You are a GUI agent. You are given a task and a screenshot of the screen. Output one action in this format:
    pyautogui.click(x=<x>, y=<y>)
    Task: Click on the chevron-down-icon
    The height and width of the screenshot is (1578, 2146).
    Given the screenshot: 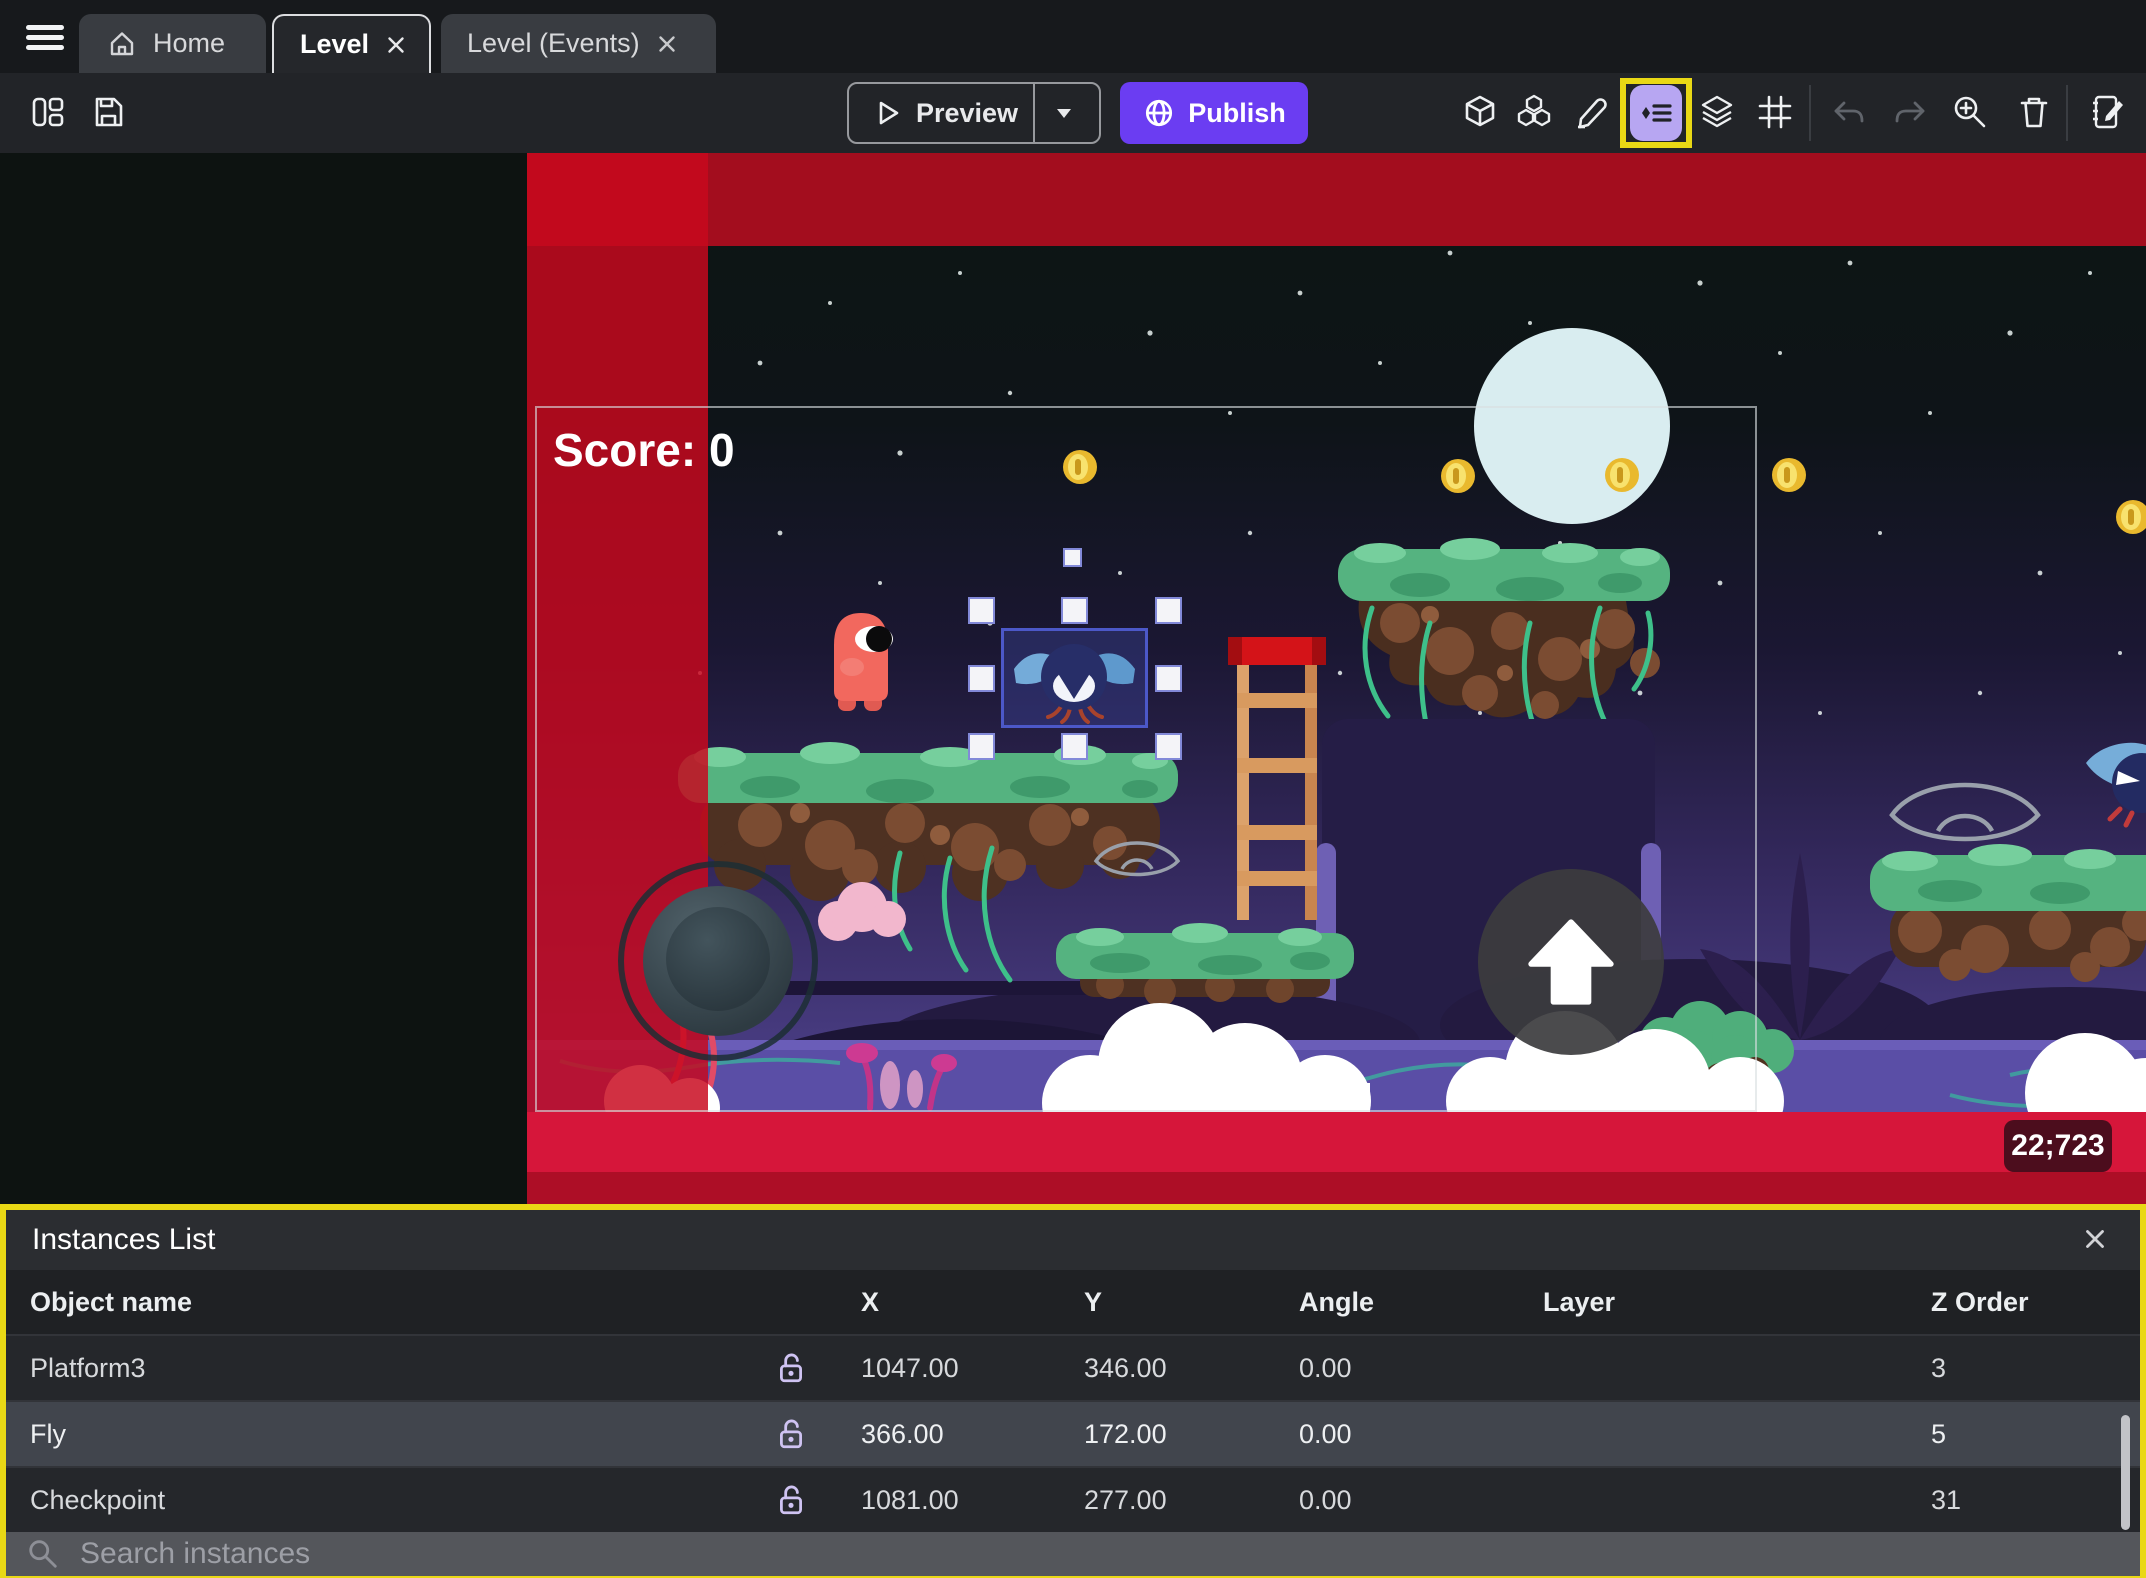 What is the action you would take?
    pyautogui.click(x=1064, y=113)
    